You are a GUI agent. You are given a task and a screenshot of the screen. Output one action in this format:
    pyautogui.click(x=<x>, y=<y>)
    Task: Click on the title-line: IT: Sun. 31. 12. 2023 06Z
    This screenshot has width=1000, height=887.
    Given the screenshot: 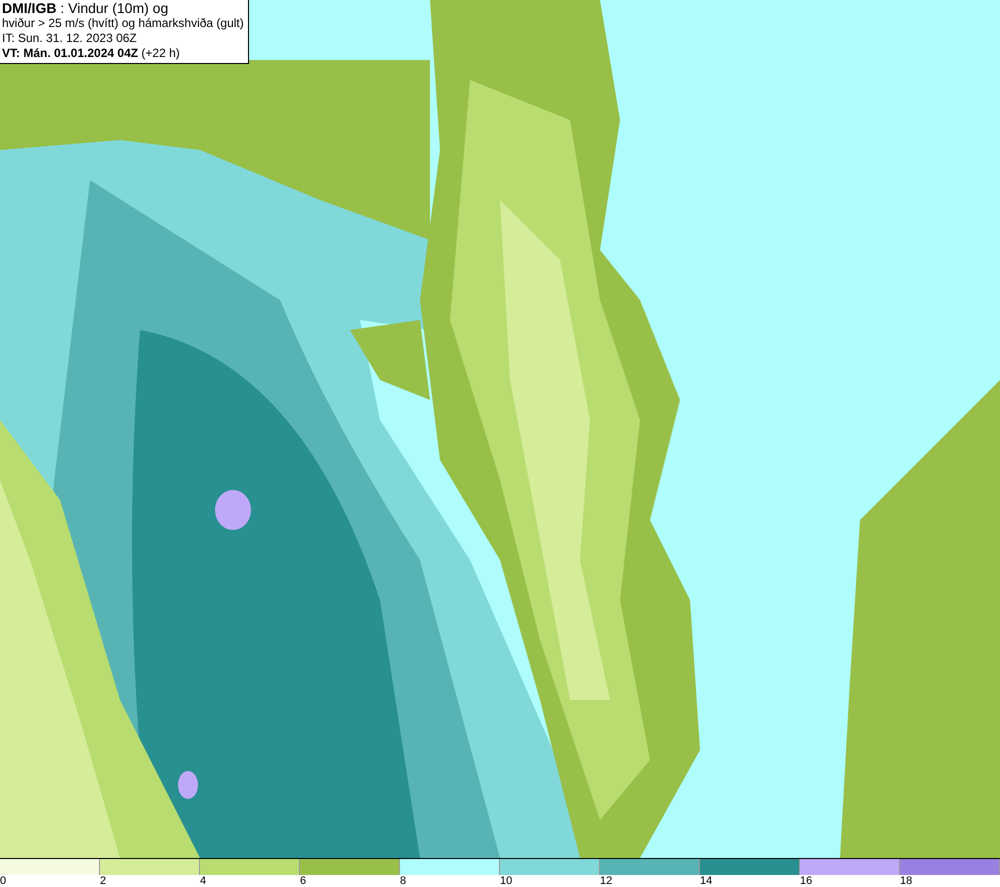 What is the action you would take?
    pyautogui.click(x=70, y=38)
    